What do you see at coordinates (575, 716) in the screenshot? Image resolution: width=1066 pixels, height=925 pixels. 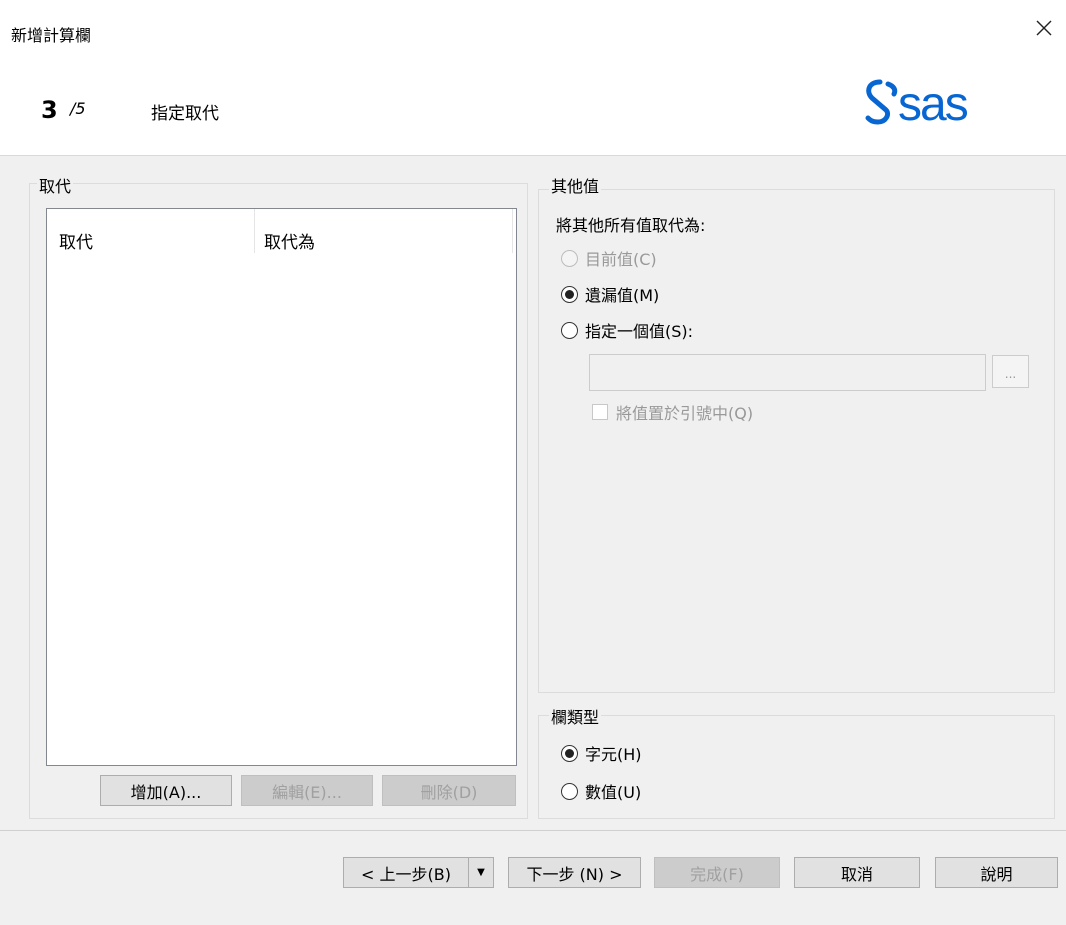 I see `column-type-group-label: 欄類型` at bounding box center [575, 716].